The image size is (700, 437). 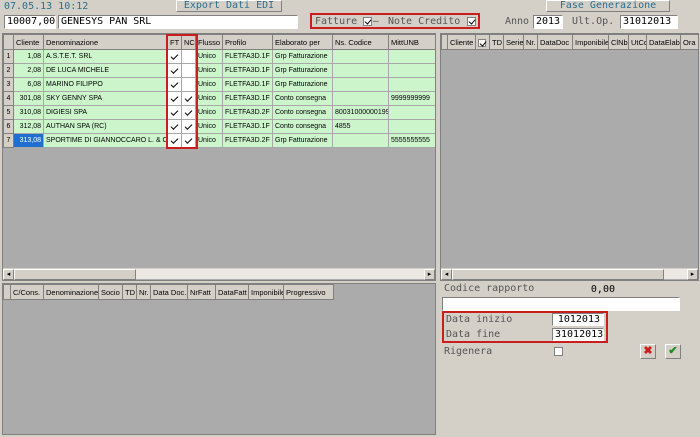 I want to click on row-number: 7, so click(x=8, y=140).